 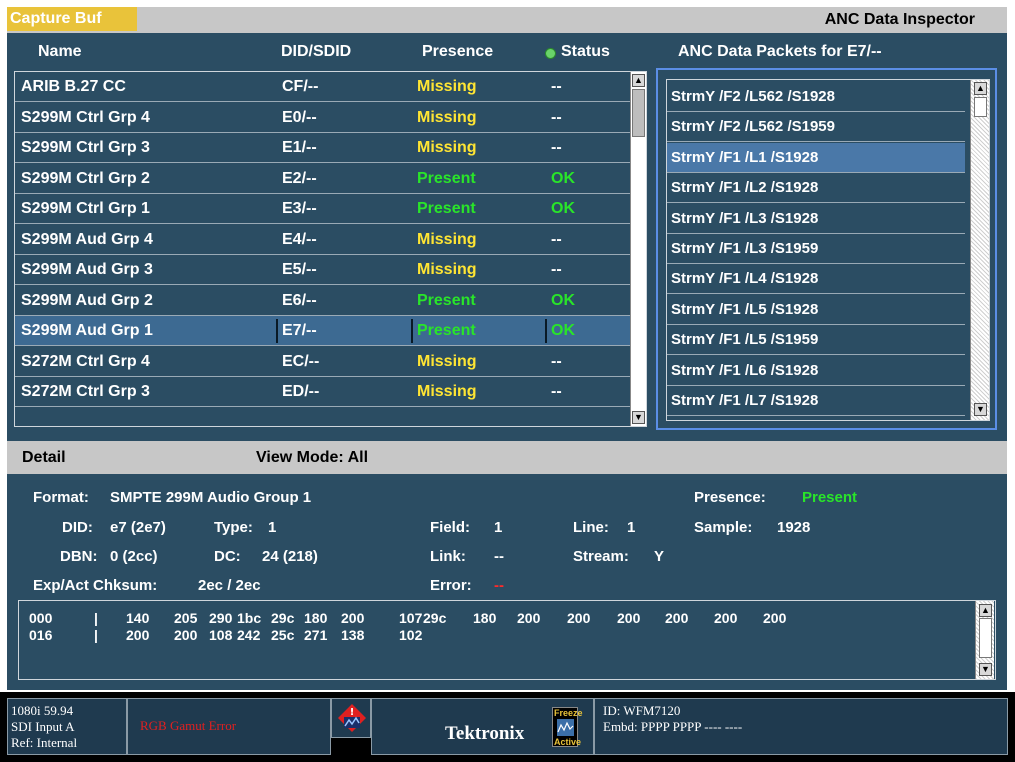 I want to click on format-value: SMPTE 299M Audio Group 1, so click(x=211, y=497).